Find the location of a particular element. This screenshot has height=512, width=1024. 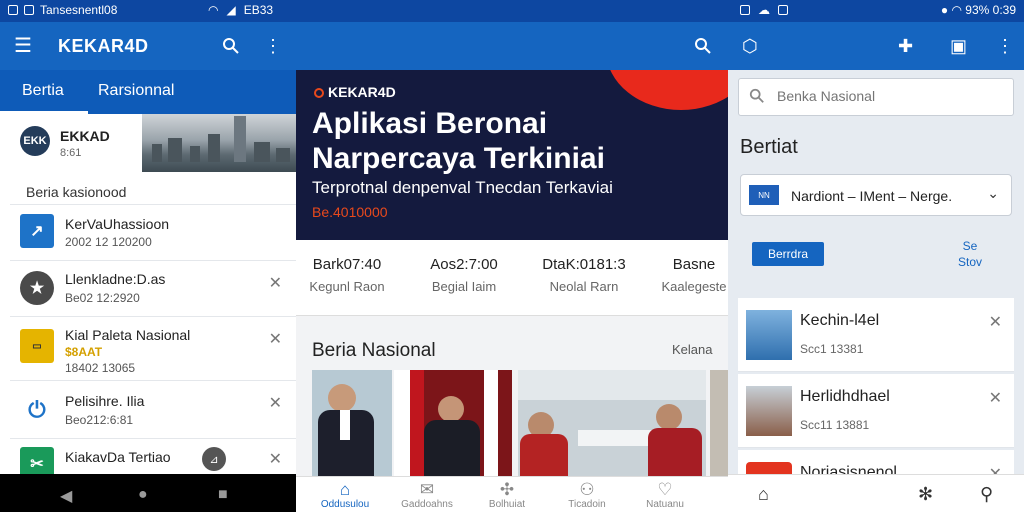

back-icon: ◀ is located at coordinates (66, 496).